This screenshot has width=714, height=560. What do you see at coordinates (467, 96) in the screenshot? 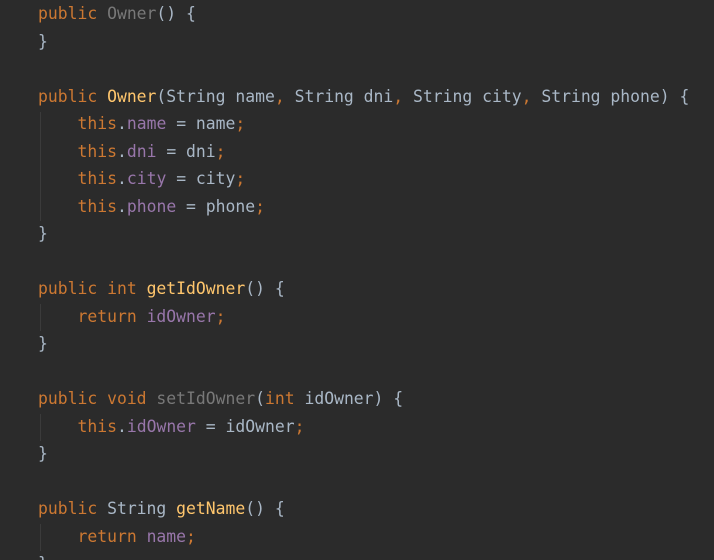
I see `code-token: String city` at bounding box center [467, 96].